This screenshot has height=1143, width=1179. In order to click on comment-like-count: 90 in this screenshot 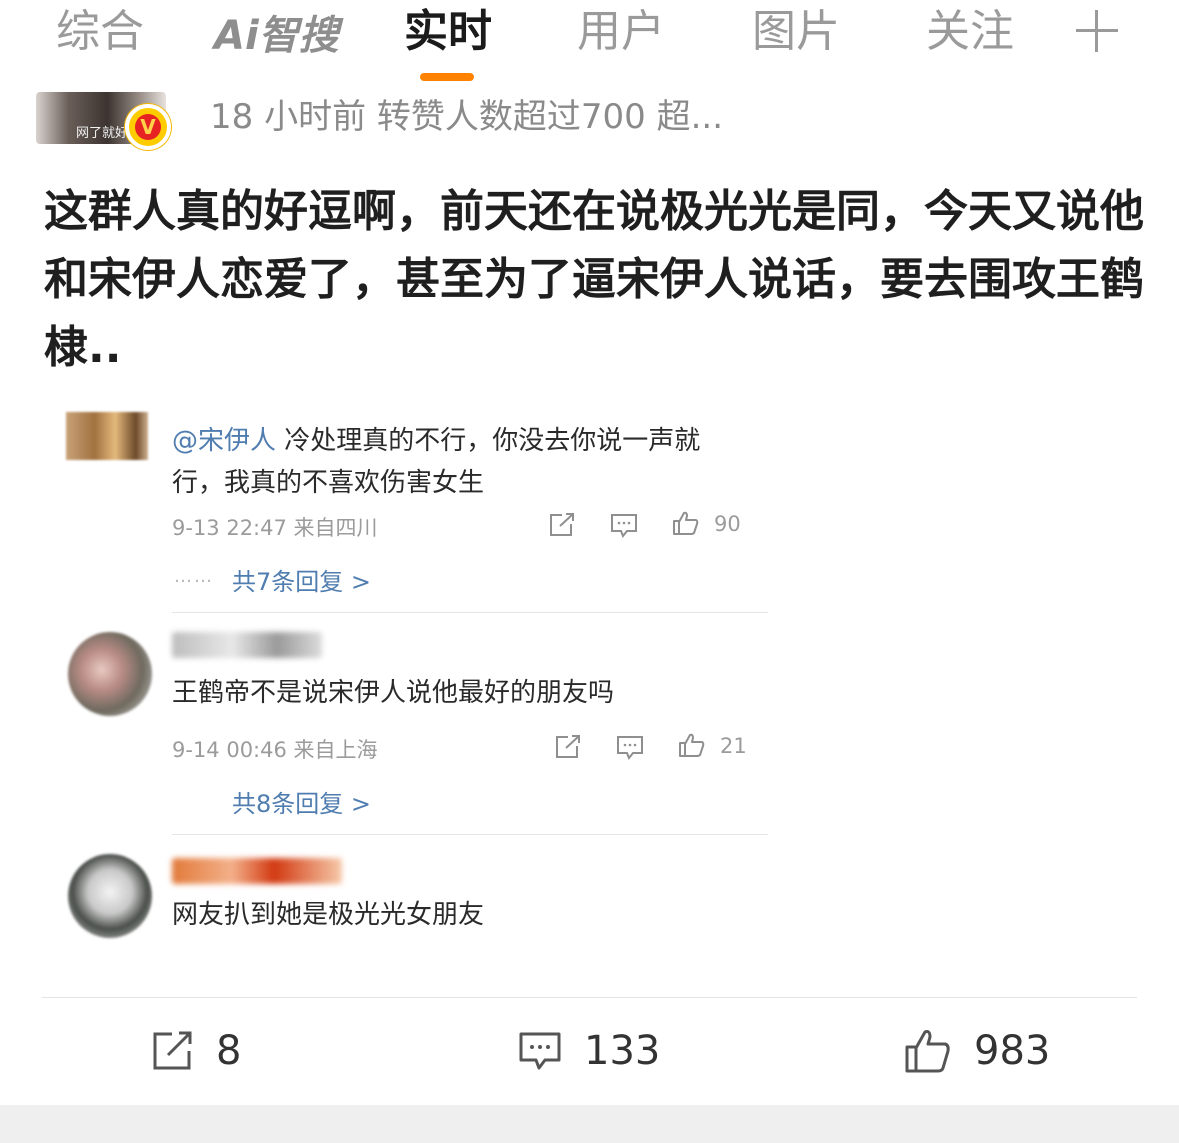, I will do `click(727, 524)`.